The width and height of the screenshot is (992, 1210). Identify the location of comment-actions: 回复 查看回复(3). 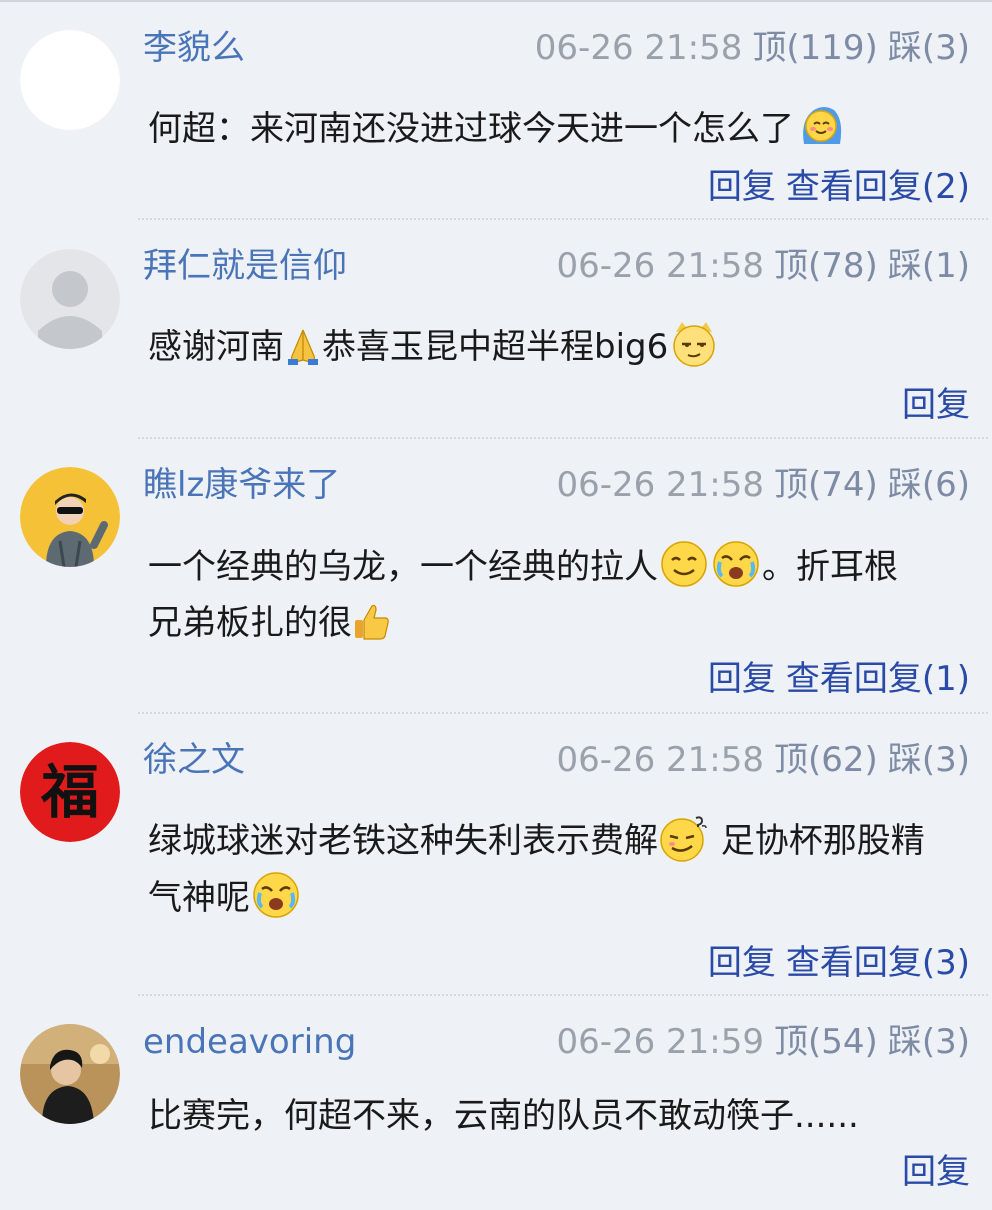
(839, 963).